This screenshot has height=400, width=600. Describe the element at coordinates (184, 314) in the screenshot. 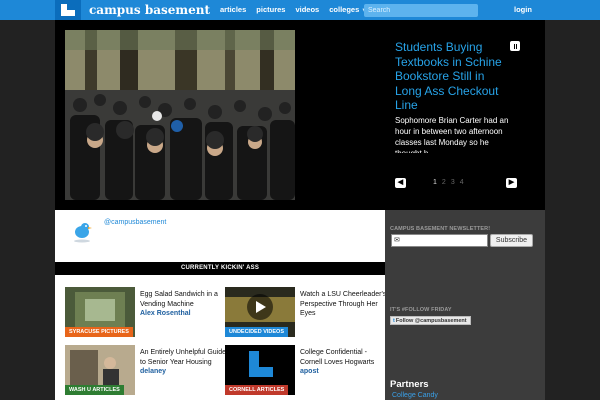

I see `article-author: Alex Rosenthal` at that location.